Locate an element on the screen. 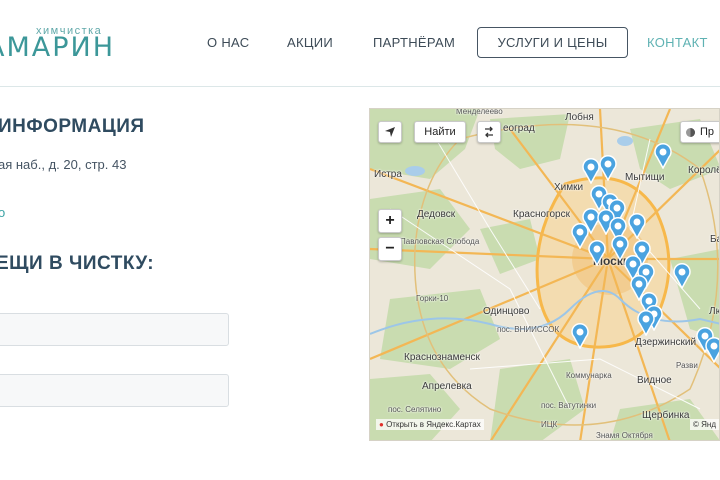  map-label-balash: Ба is located at coordinates (714, 239).